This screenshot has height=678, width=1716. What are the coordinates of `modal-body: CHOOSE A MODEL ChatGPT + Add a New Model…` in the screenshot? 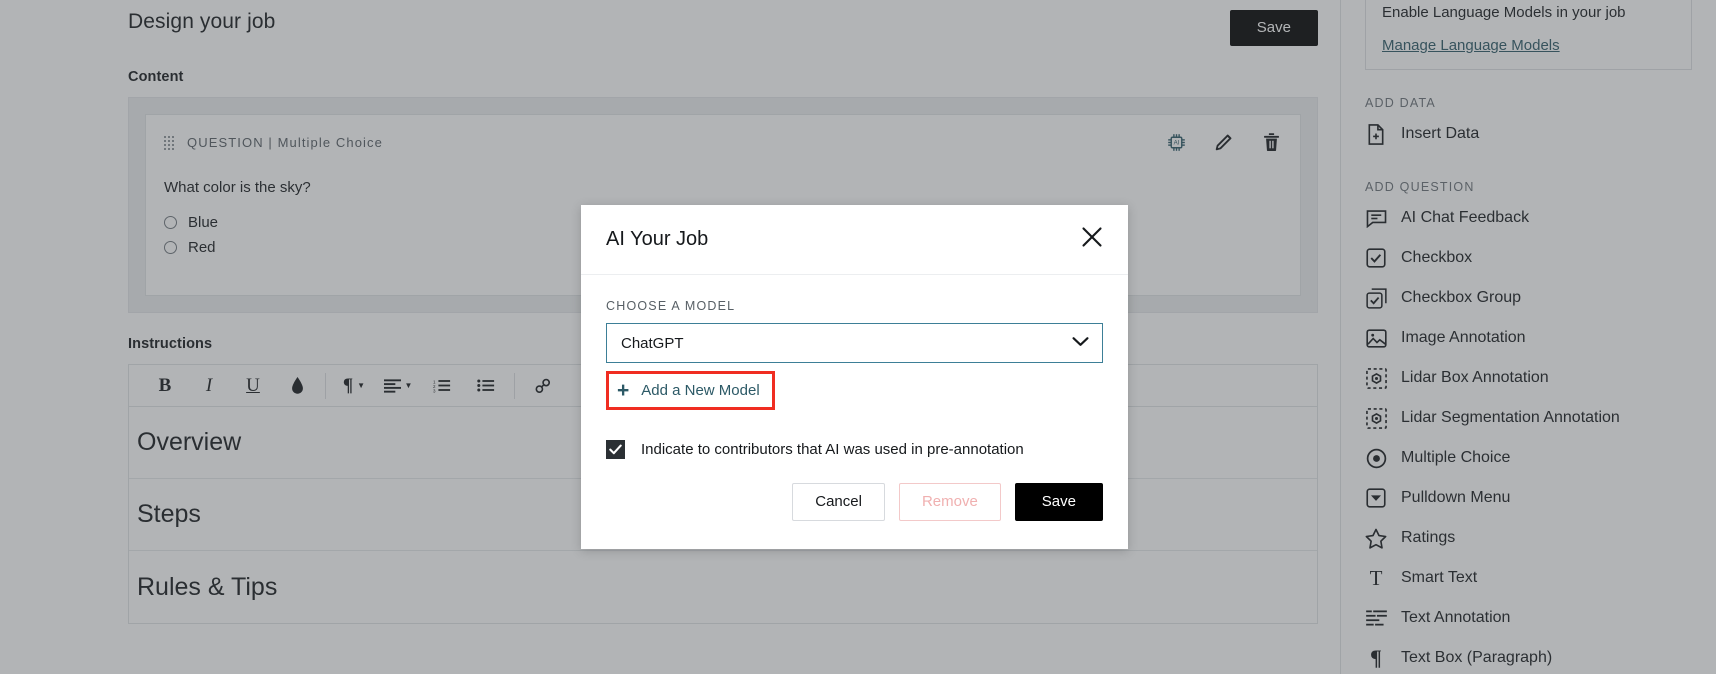 It's located at (854, 367).